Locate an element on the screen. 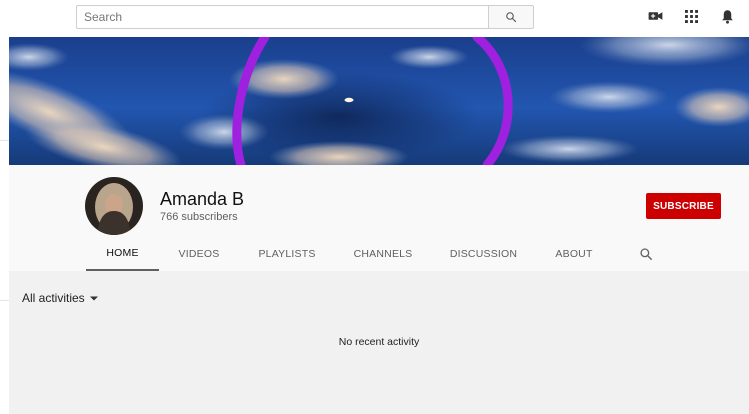 The height and width of the screenshot is (414, 749). create-video-button is located at coordinates (655, 16).